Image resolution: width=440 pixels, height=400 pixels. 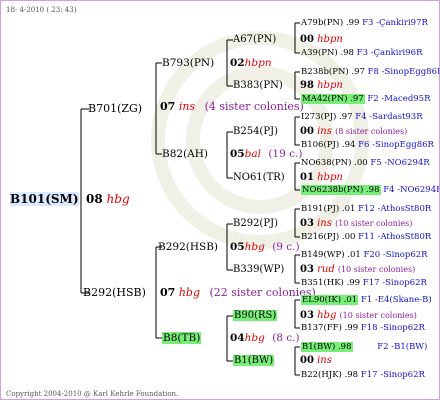 I want to click on gen3-node: B339(WP), so click(x=258, y=270).